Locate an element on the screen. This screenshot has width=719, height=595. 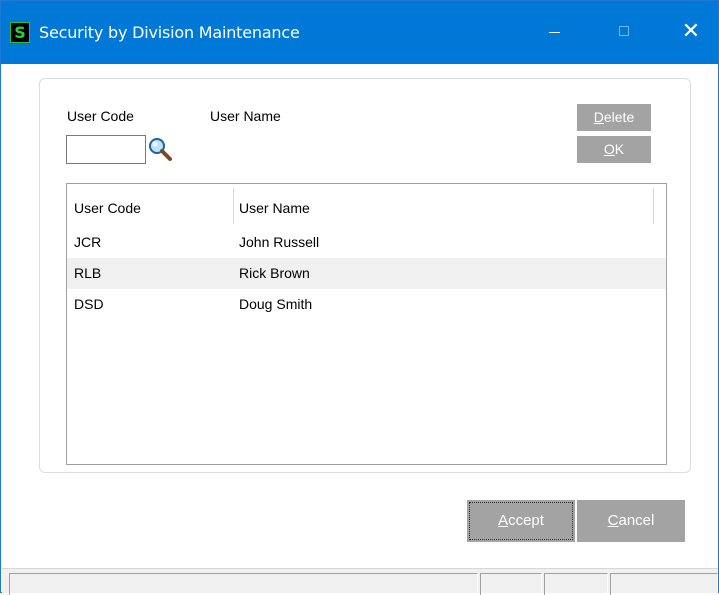
sage-app-icon: S is located at coordinates (20, 32).